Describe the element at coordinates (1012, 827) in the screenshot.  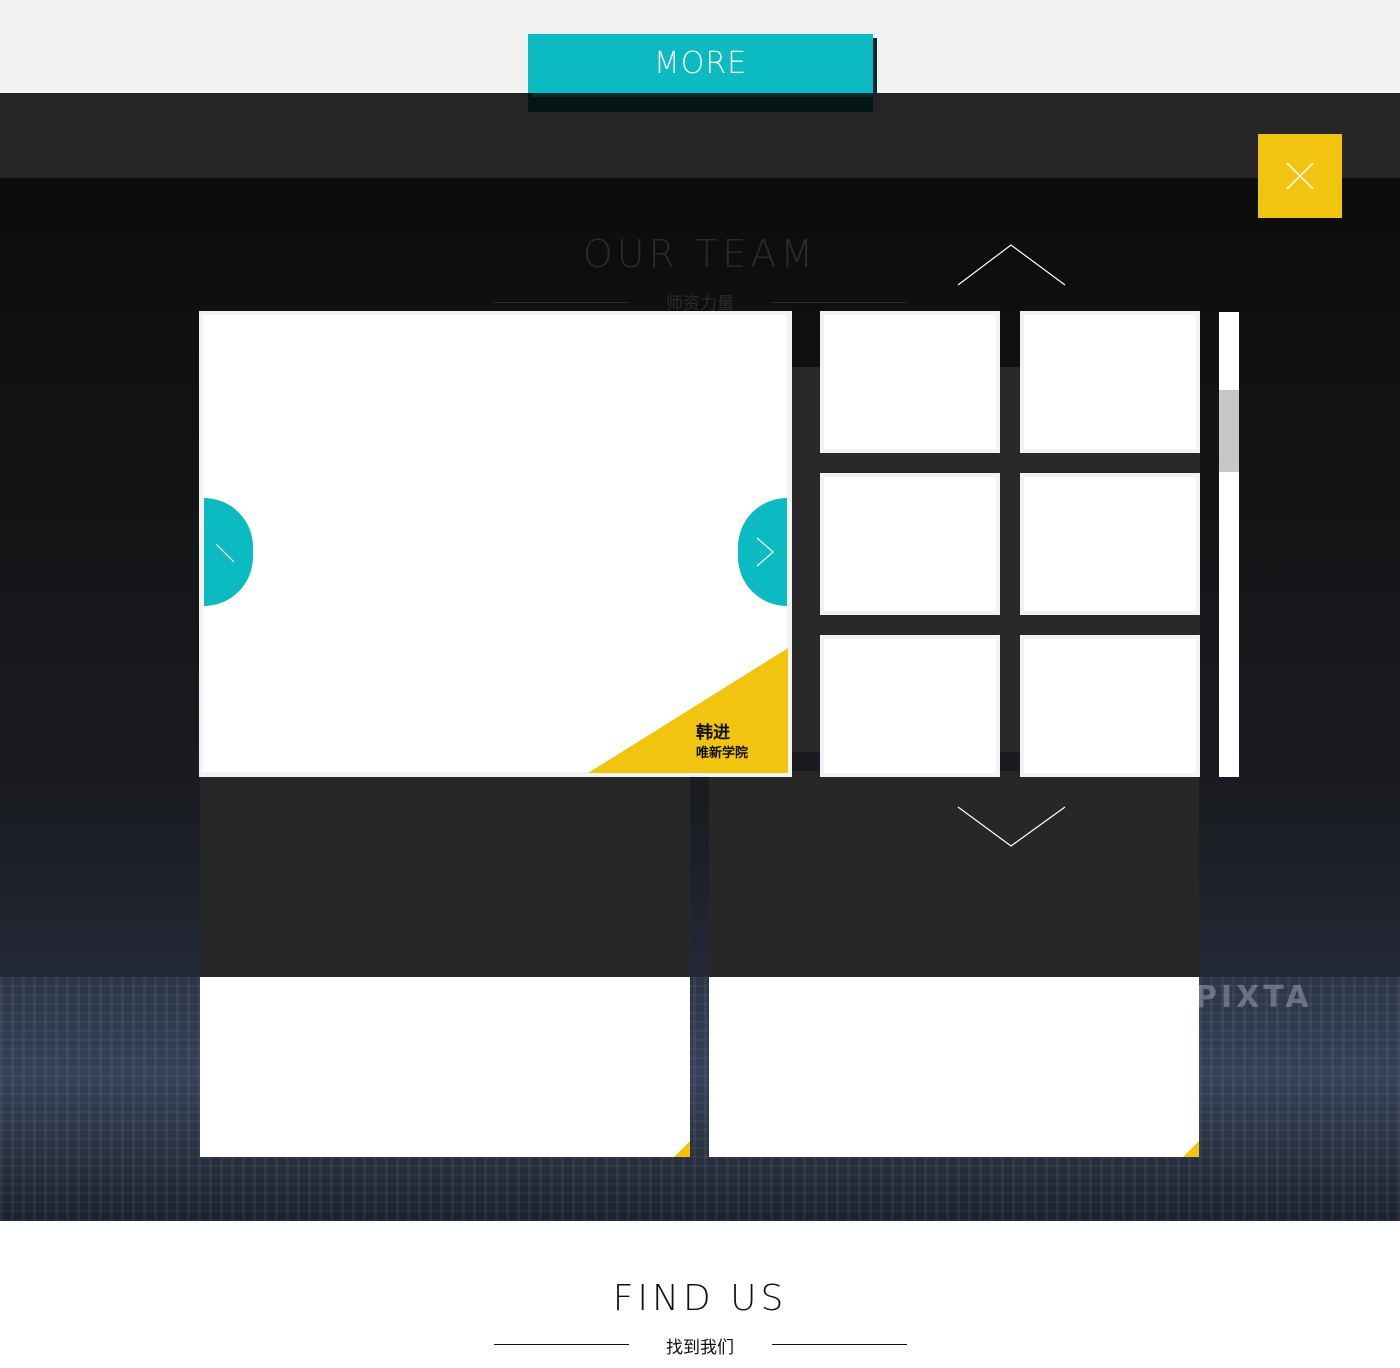
I see `chevron-down-icon` at that location.